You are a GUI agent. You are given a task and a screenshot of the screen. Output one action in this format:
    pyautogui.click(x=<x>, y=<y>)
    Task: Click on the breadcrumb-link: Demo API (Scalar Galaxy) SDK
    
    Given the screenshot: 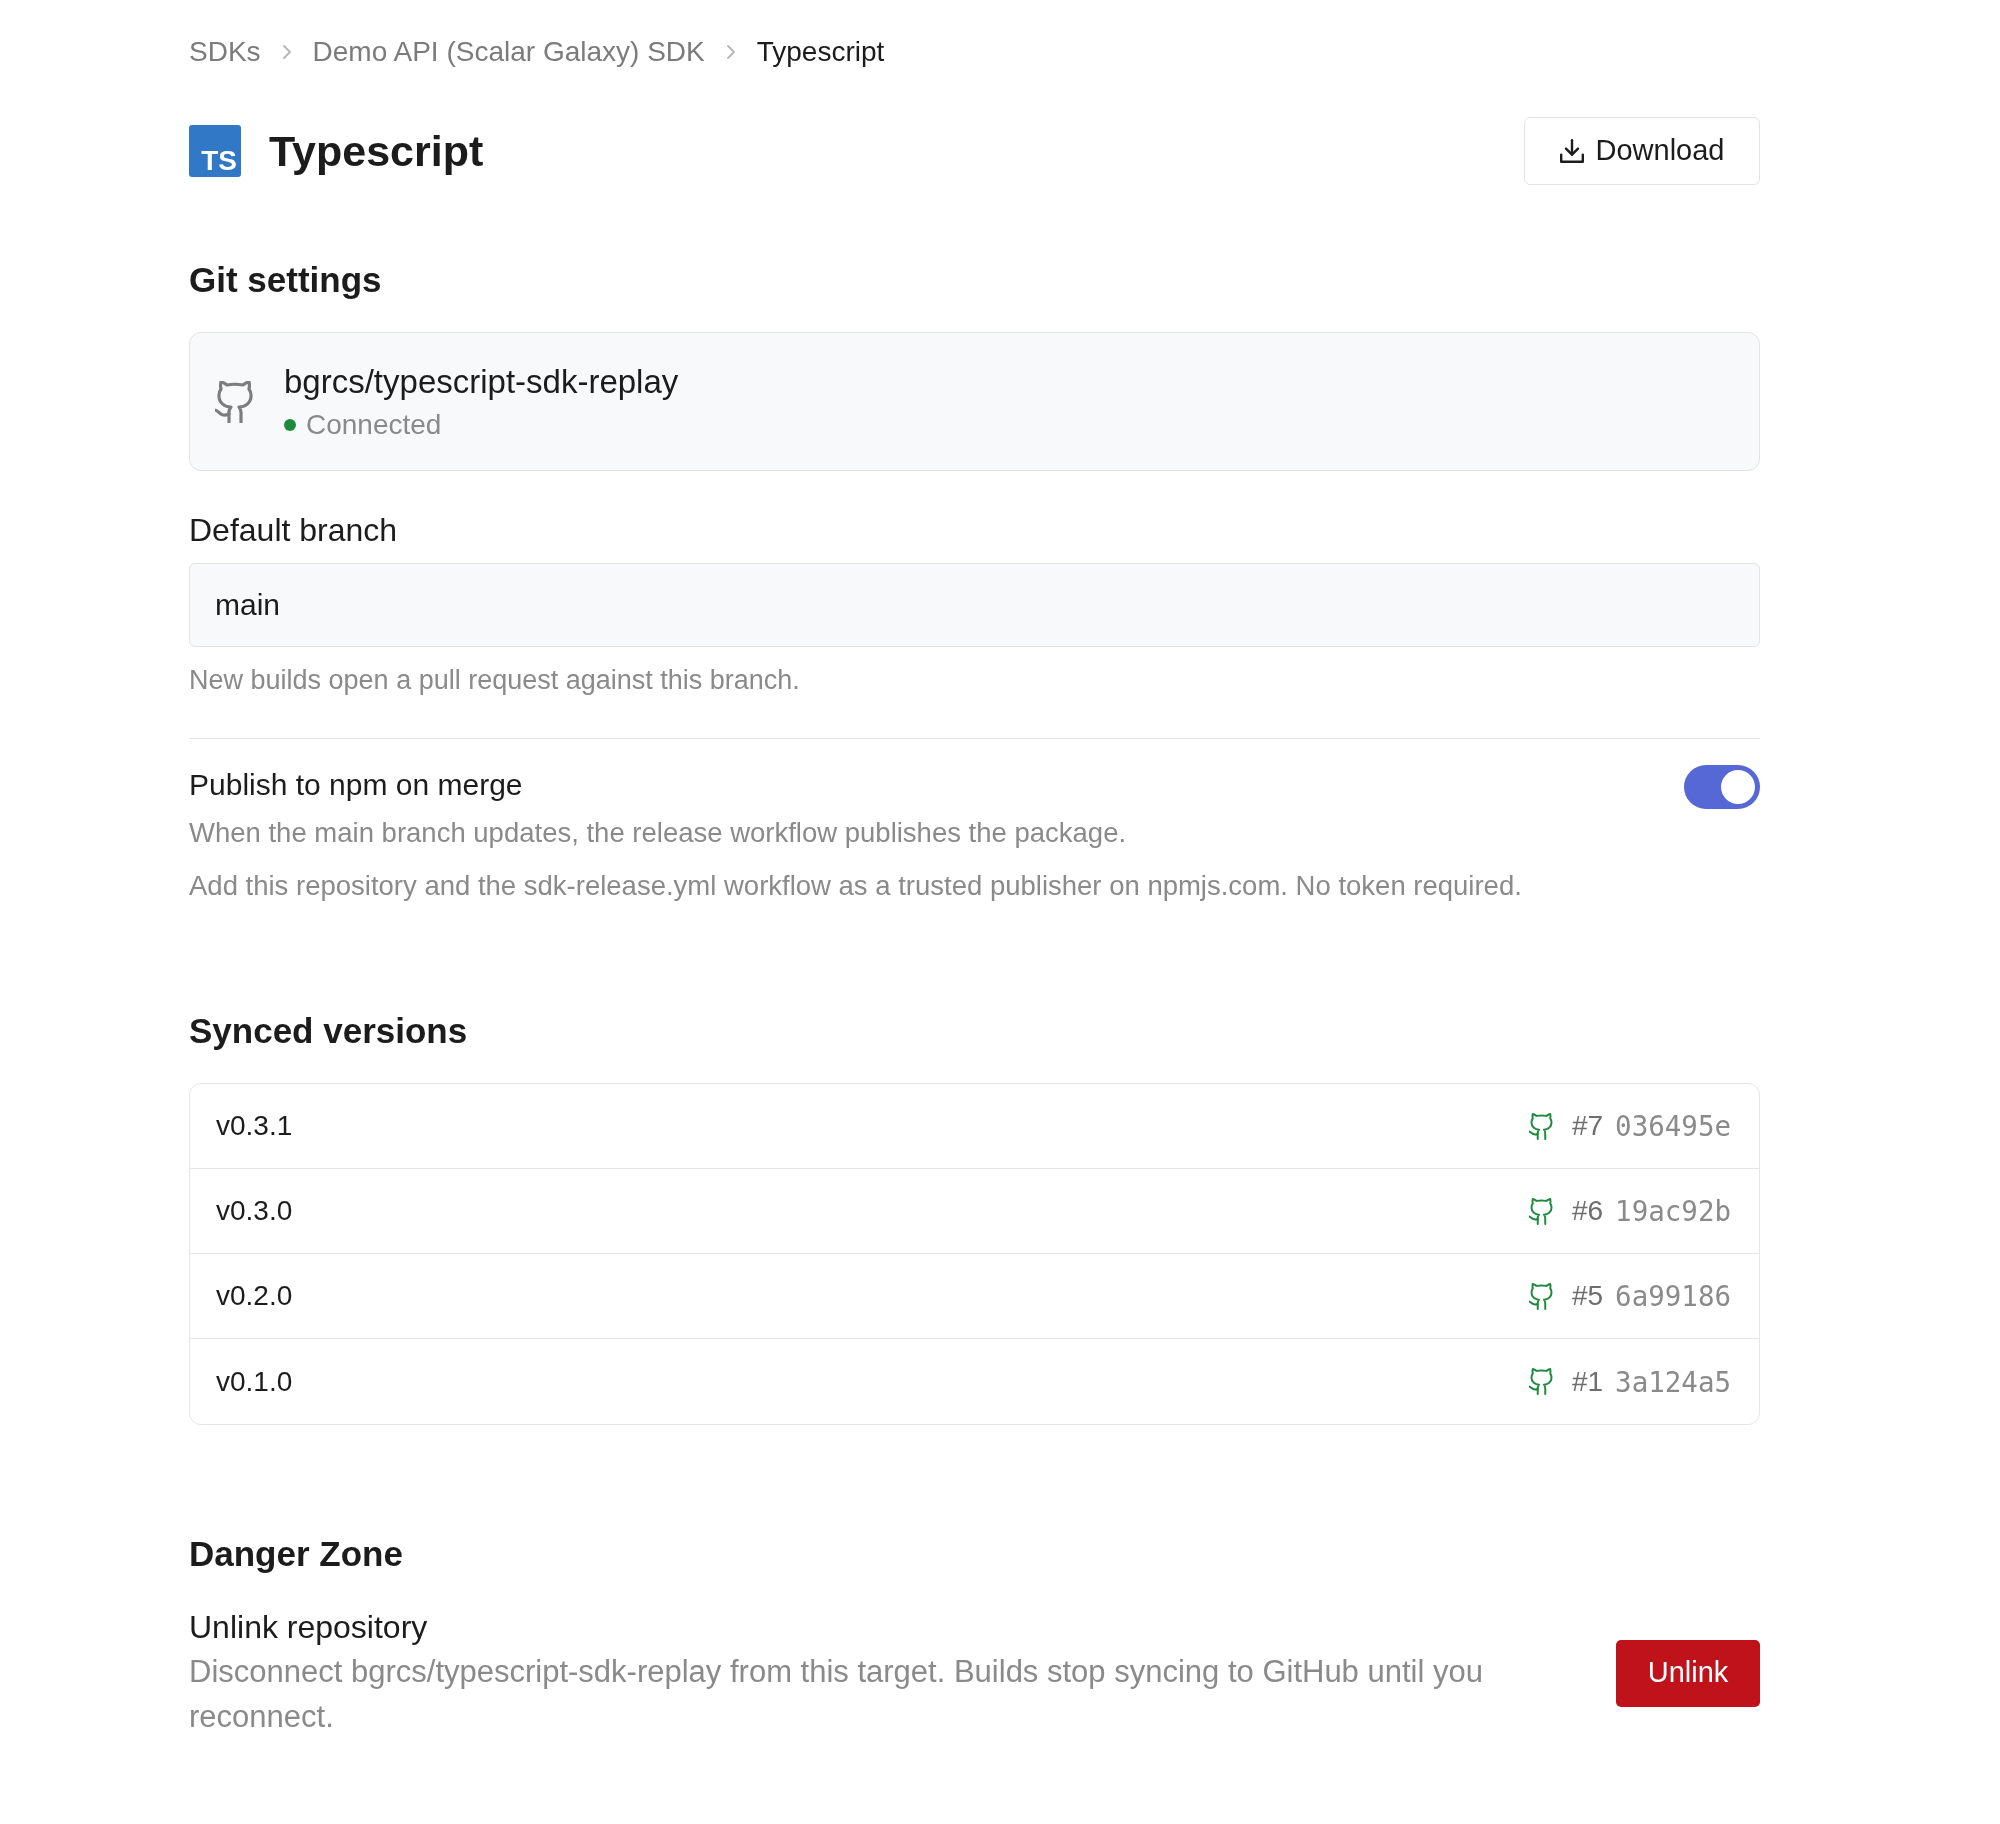 What is the action you would take?
    pyautogui.click(x=508, y=52)
    